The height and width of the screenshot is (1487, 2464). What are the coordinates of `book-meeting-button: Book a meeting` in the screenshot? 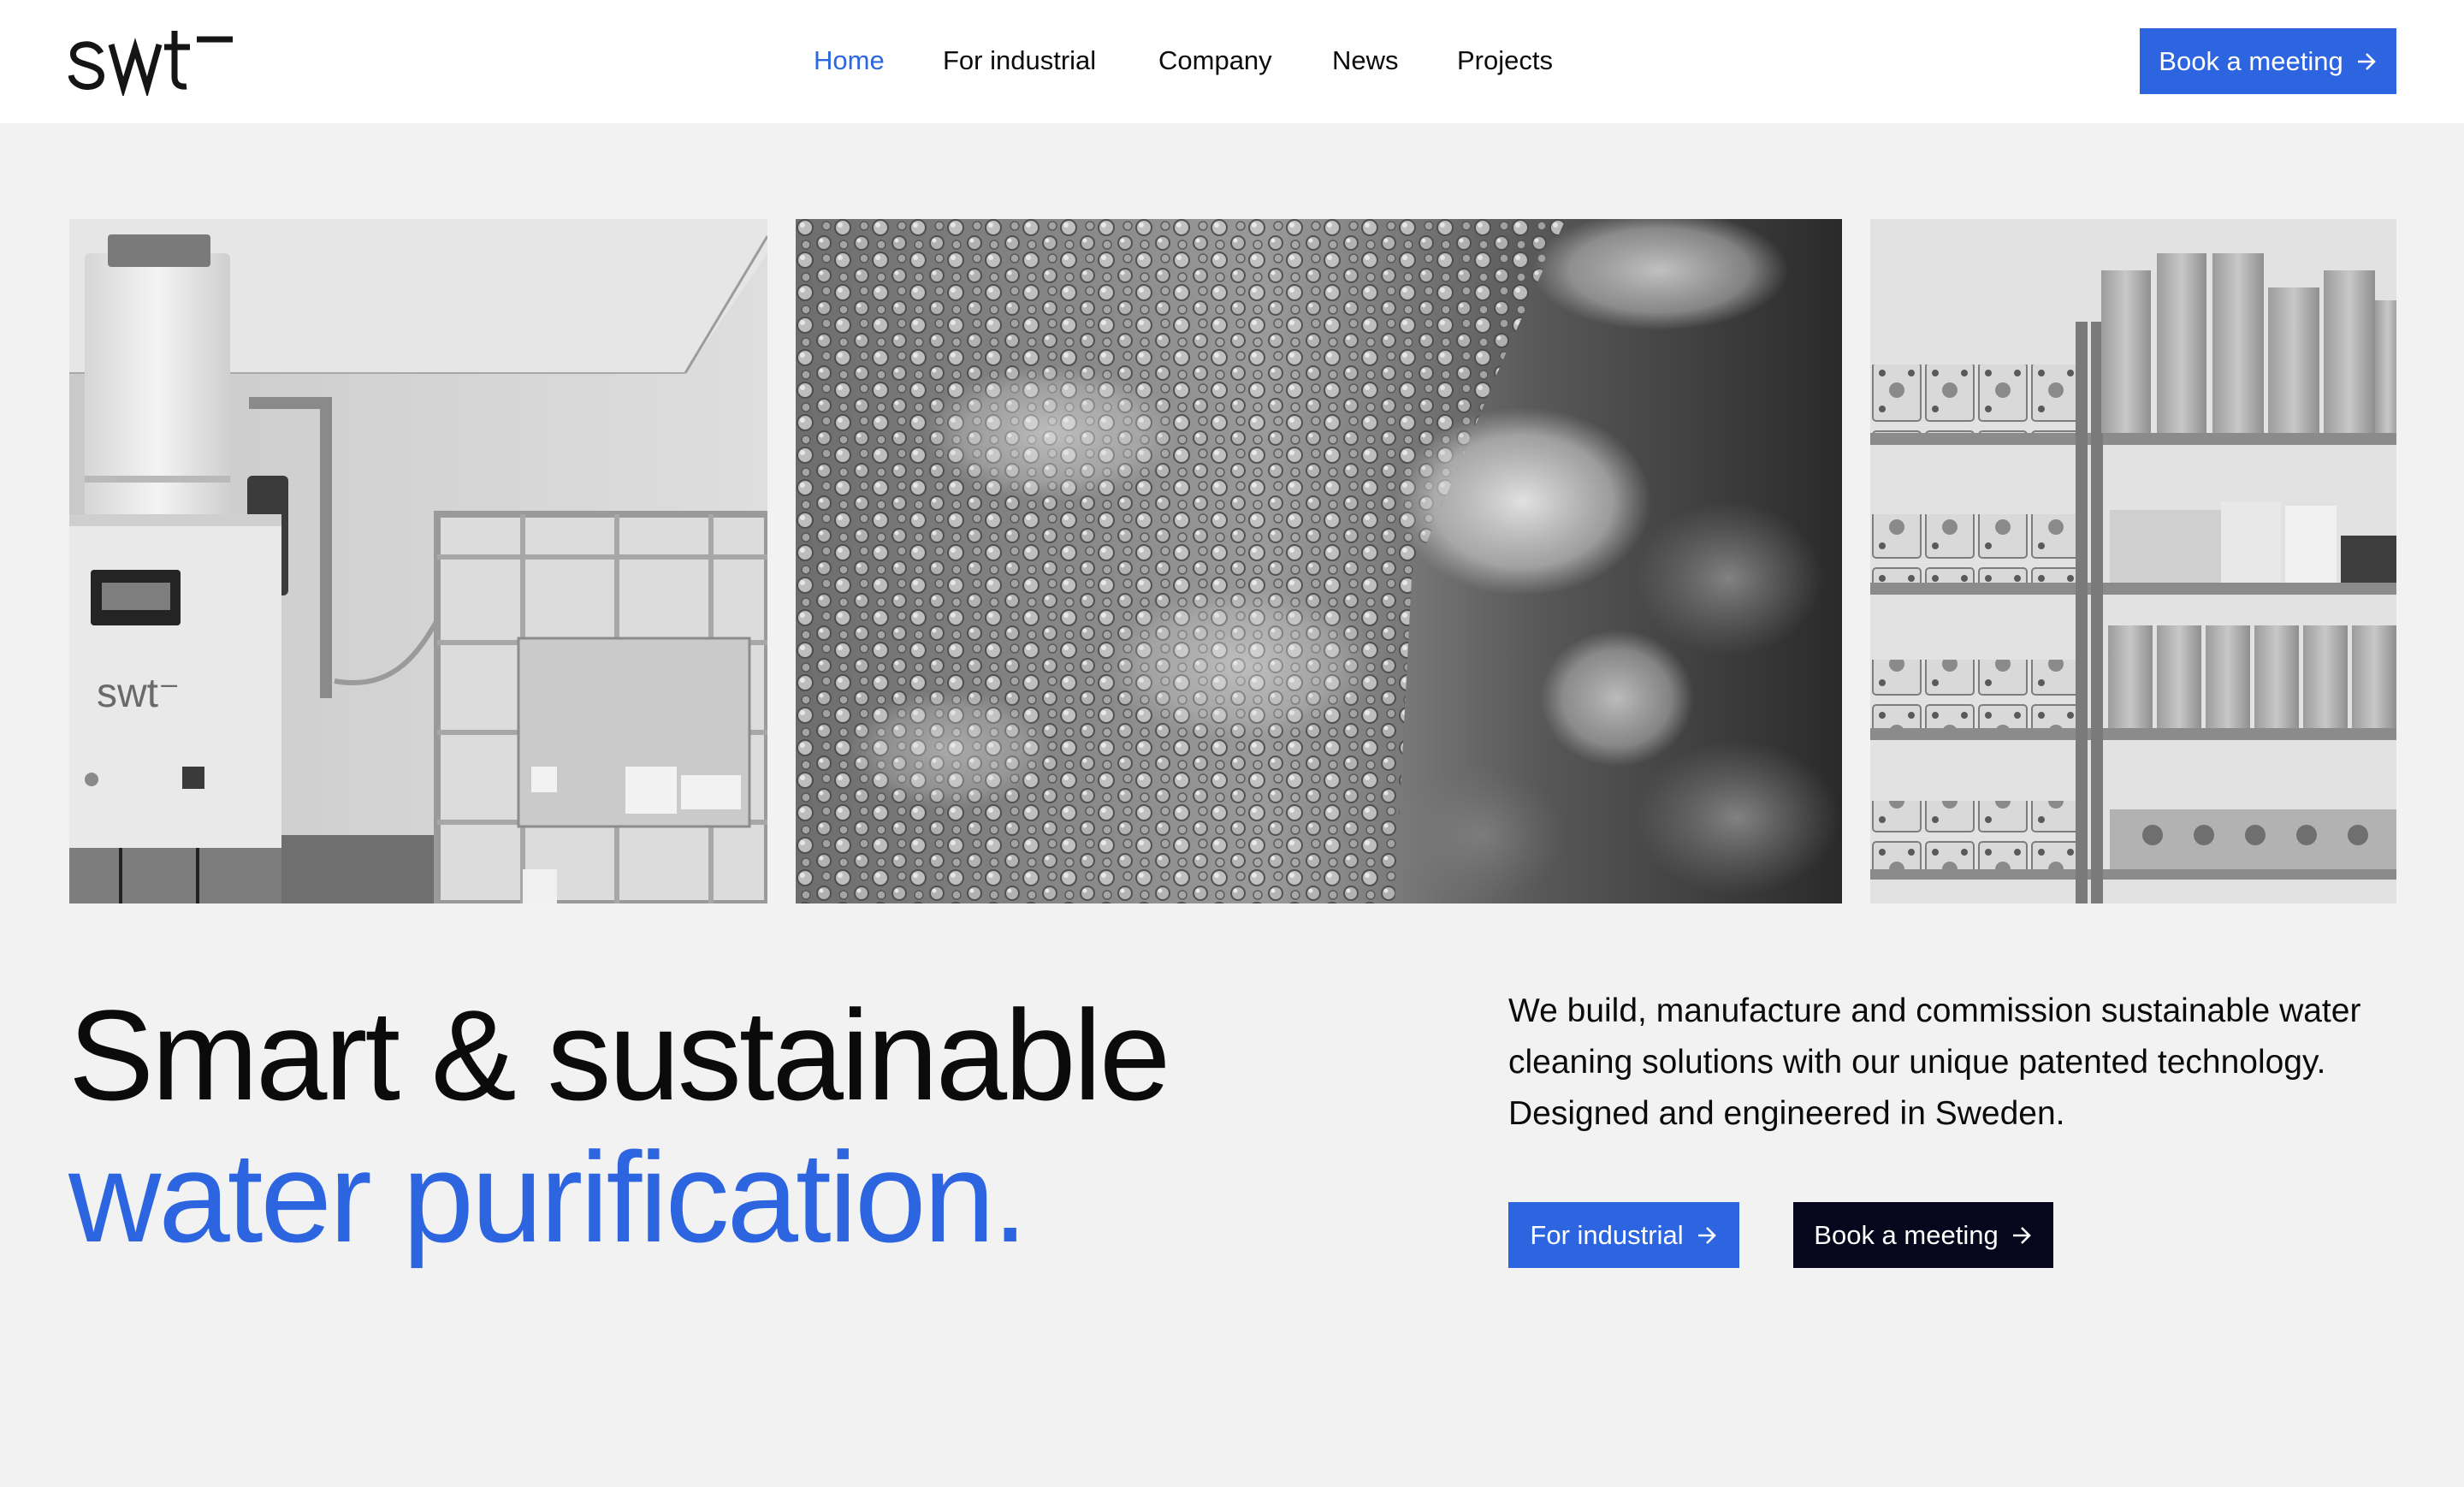 It's located at (1923, 1235).